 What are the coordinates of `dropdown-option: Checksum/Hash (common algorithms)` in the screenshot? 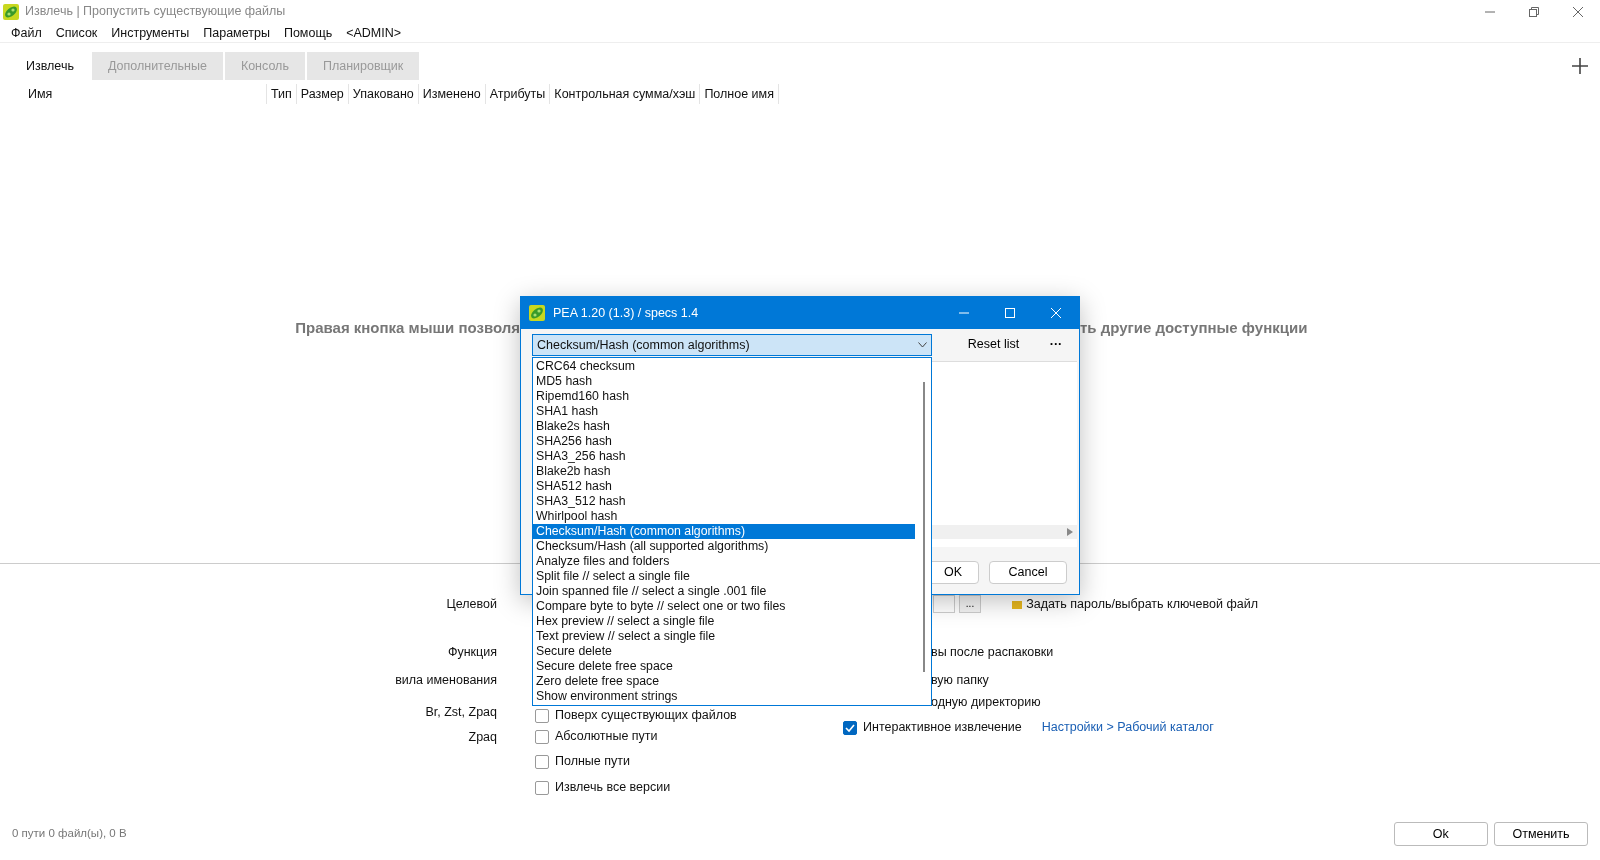 It's located at (724, 531).